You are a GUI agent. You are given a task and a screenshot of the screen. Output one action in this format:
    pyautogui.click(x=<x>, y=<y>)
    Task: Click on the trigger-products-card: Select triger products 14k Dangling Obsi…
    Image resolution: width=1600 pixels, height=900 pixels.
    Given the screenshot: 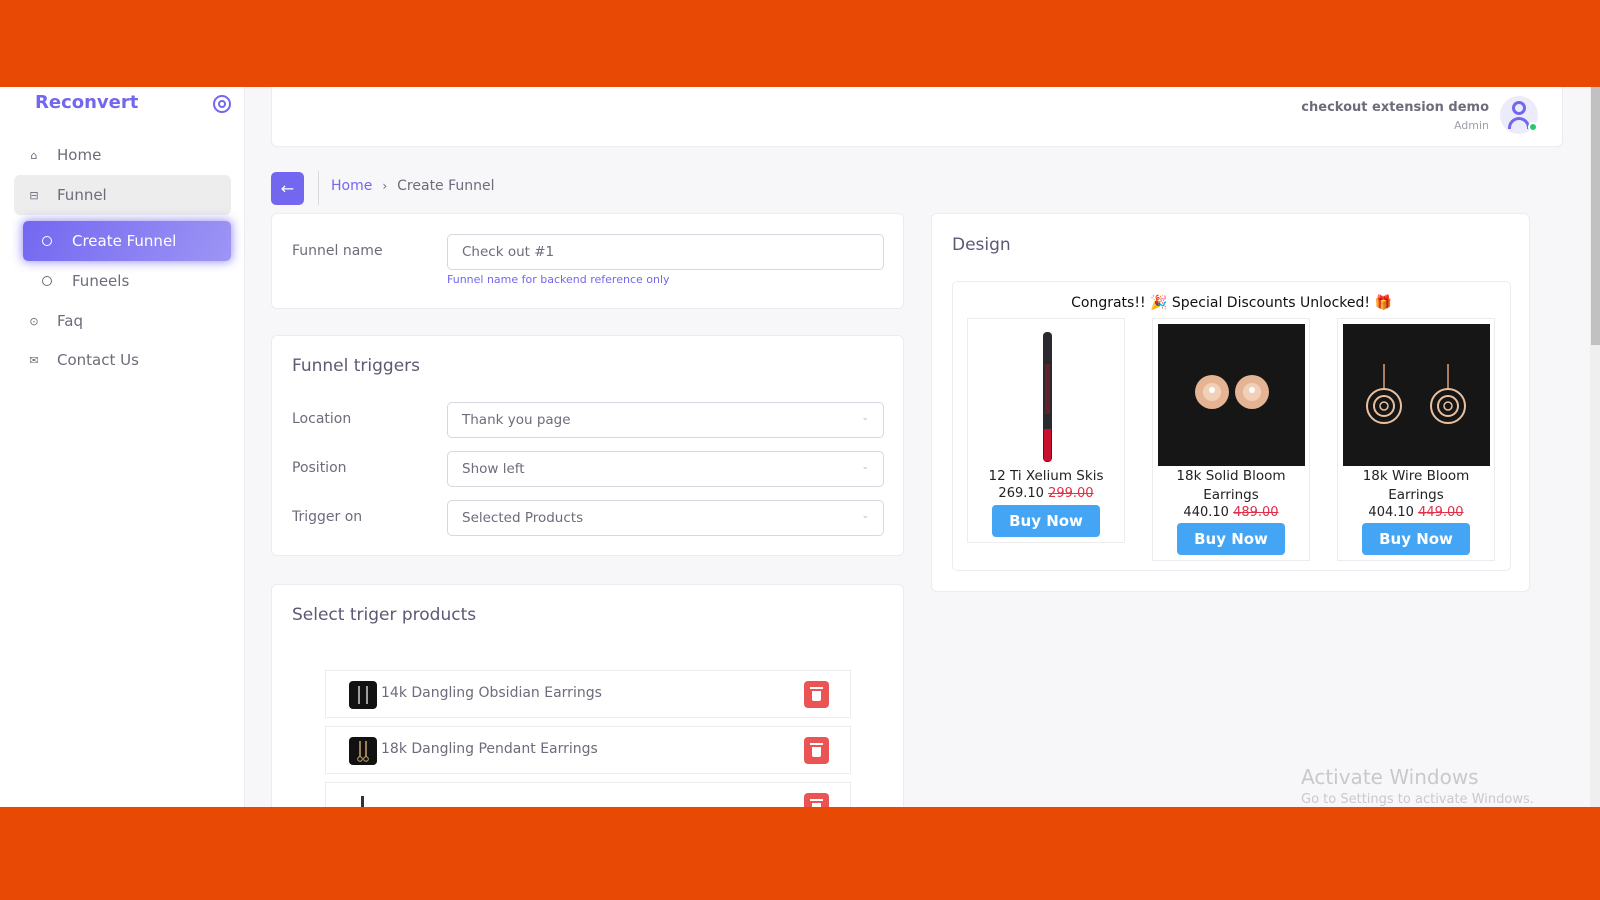 What is the action you would take?
    pyautogui.click(x=587, y=695)
    